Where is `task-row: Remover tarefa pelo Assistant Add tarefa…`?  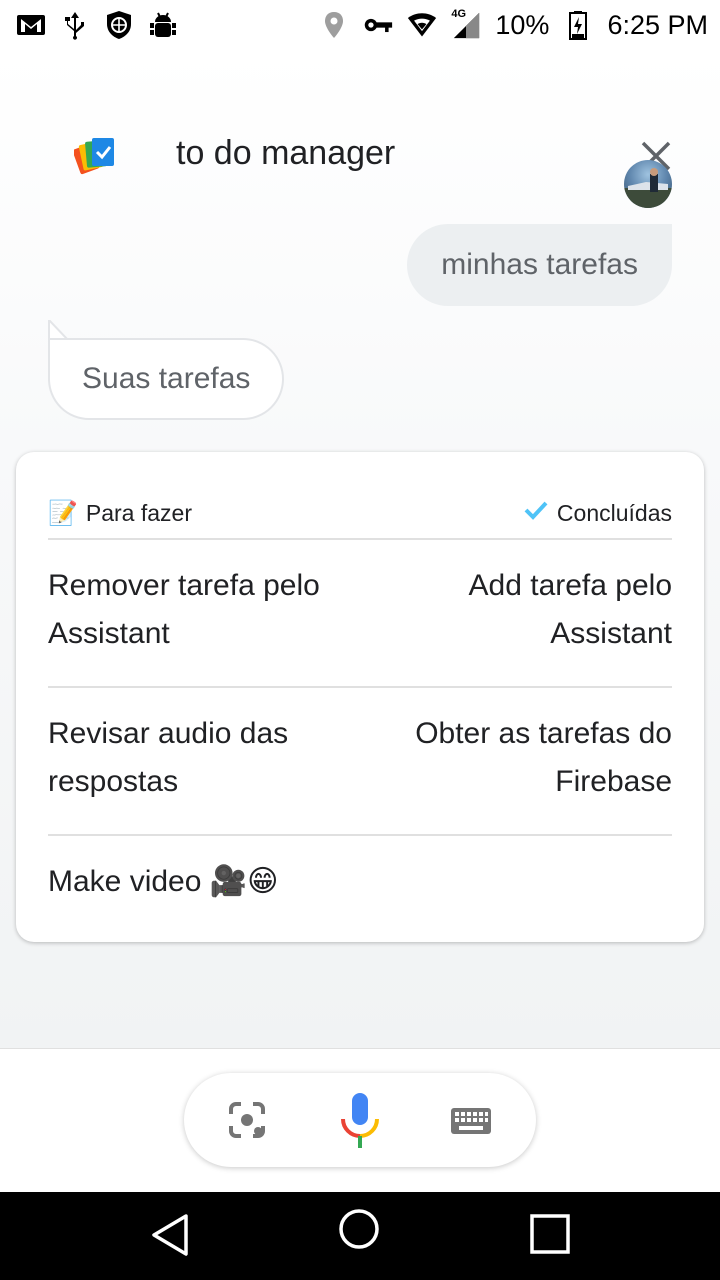 task-row: Remover tarefa pelo Assistant Add tarefa… is located at coordinates (360, 610).